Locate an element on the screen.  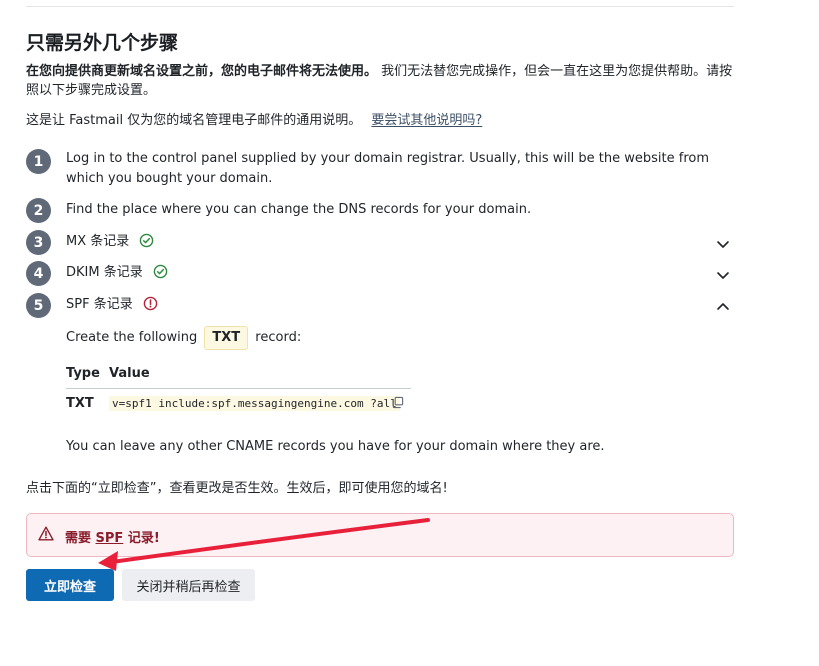
spf-records-label: SPF 条记录 is located at coordinates (99, 304).